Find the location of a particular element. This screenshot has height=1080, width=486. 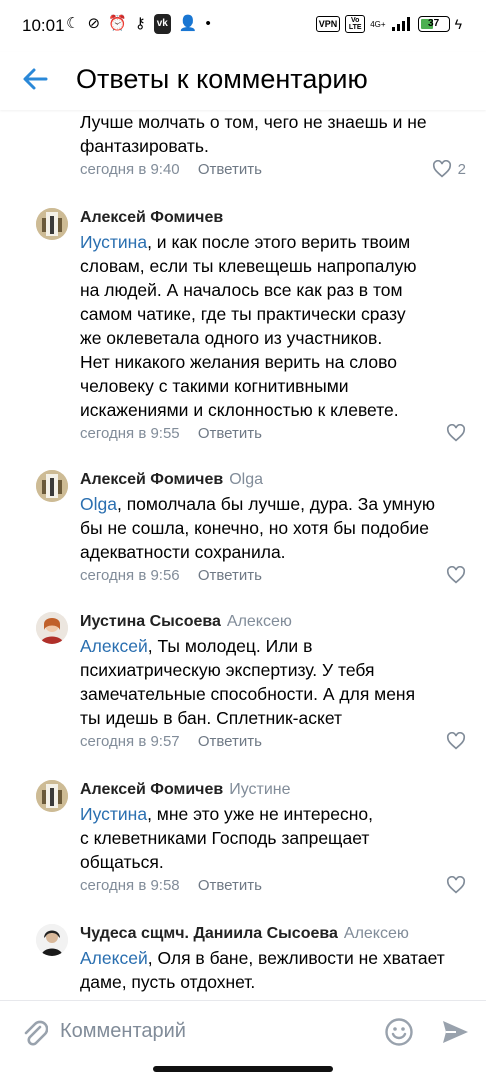

system-nav-bar is located at coordinates (243, 1071).